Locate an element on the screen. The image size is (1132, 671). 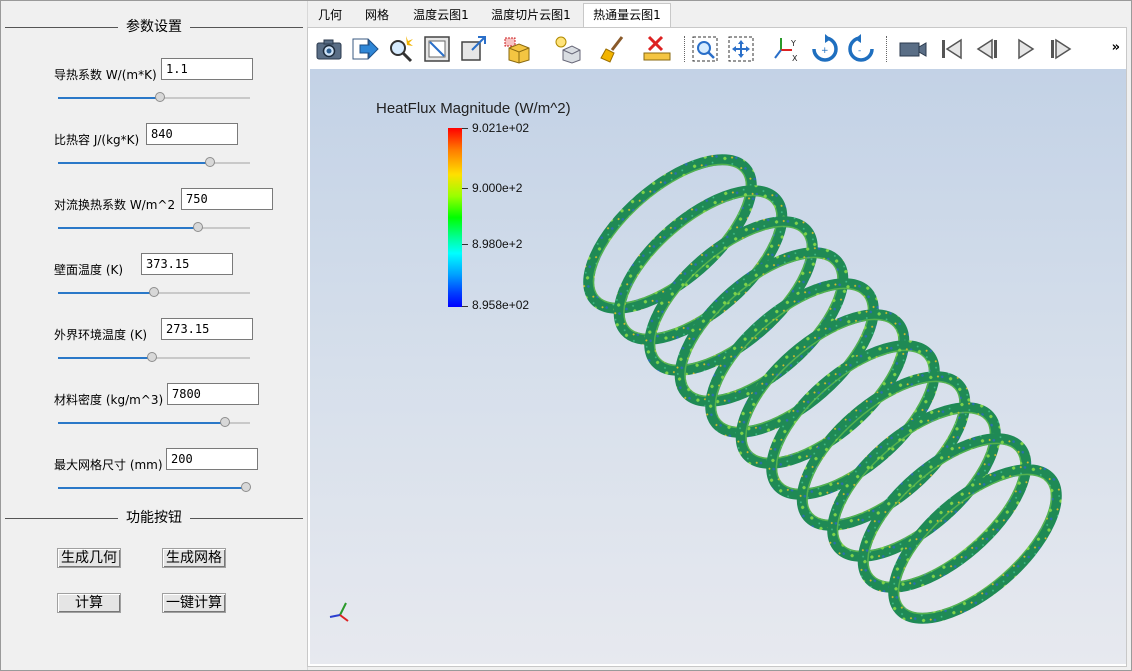
orientation-axes-icon is located at coordinates (339, 612).